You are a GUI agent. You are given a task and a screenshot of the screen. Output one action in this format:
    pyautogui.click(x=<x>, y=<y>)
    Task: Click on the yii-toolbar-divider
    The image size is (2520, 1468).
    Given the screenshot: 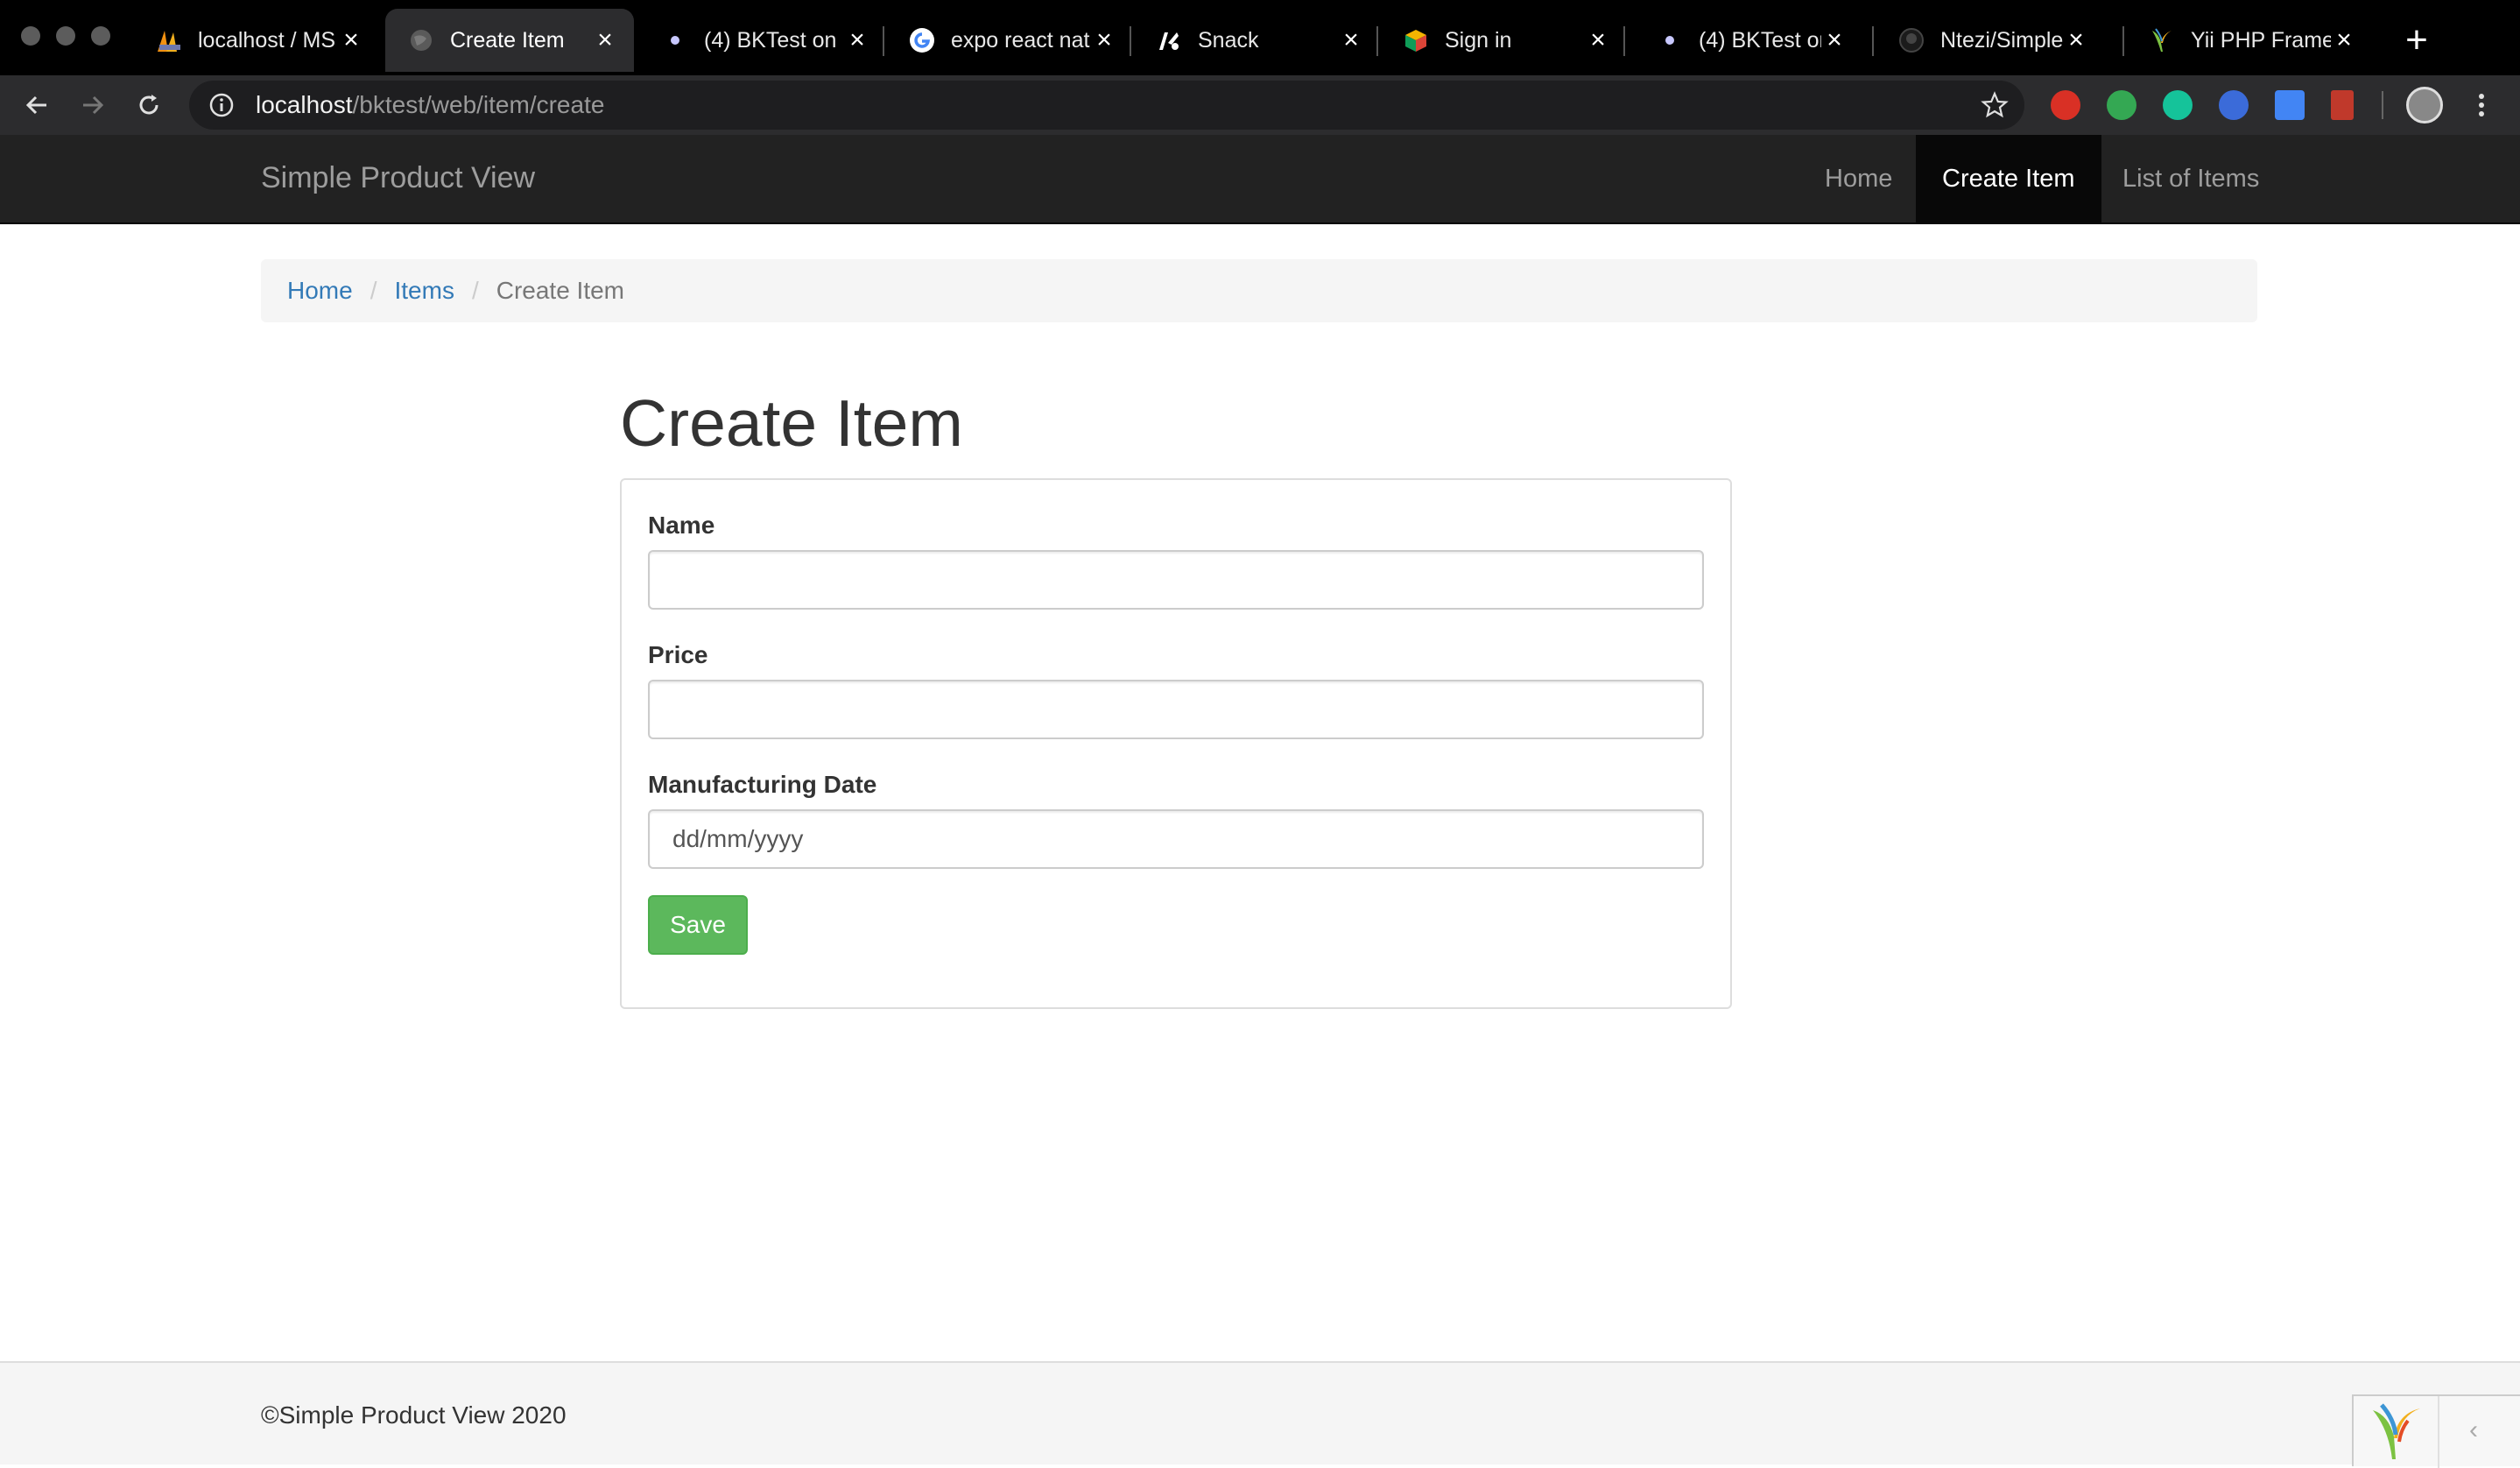 What is the action you would take?
    pyautogui.click(x=2438, y=1432)
    